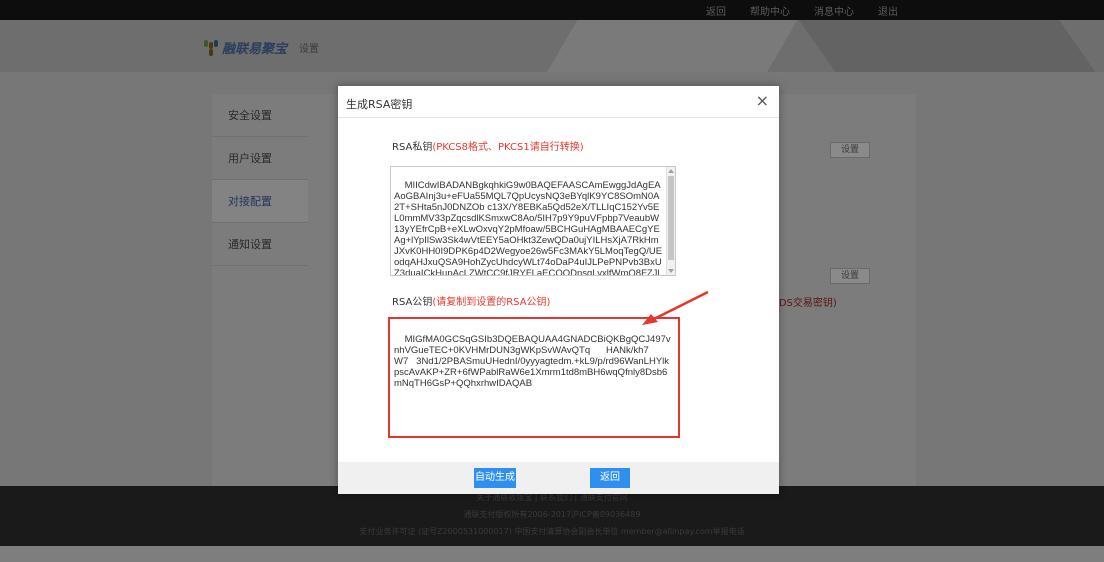 The image size is (1104, 562). Describe the element at coordinates (260, 201) in the screenshot. I see `sidebar-item-integration: 对接配置` at that location.